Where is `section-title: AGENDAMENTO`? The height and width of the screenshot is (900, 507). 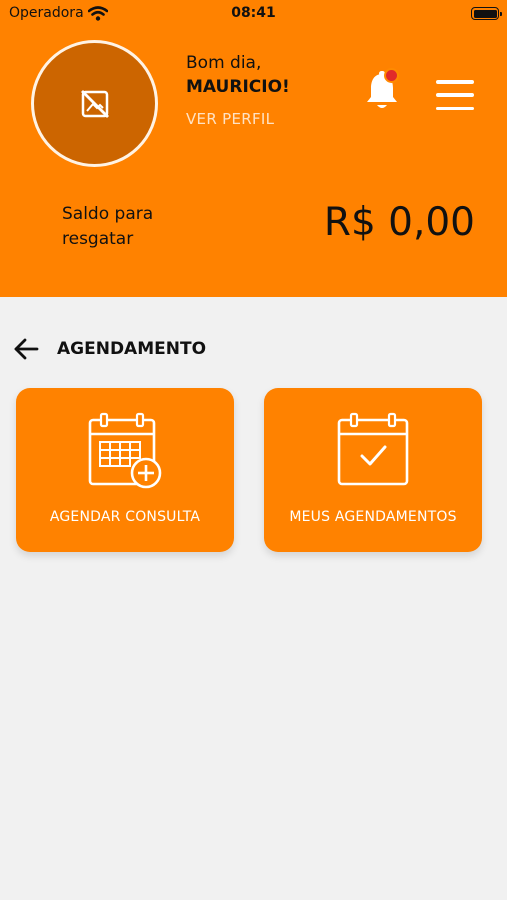 section-title: AGENDAMENTO is located at coordinates (132, 349).